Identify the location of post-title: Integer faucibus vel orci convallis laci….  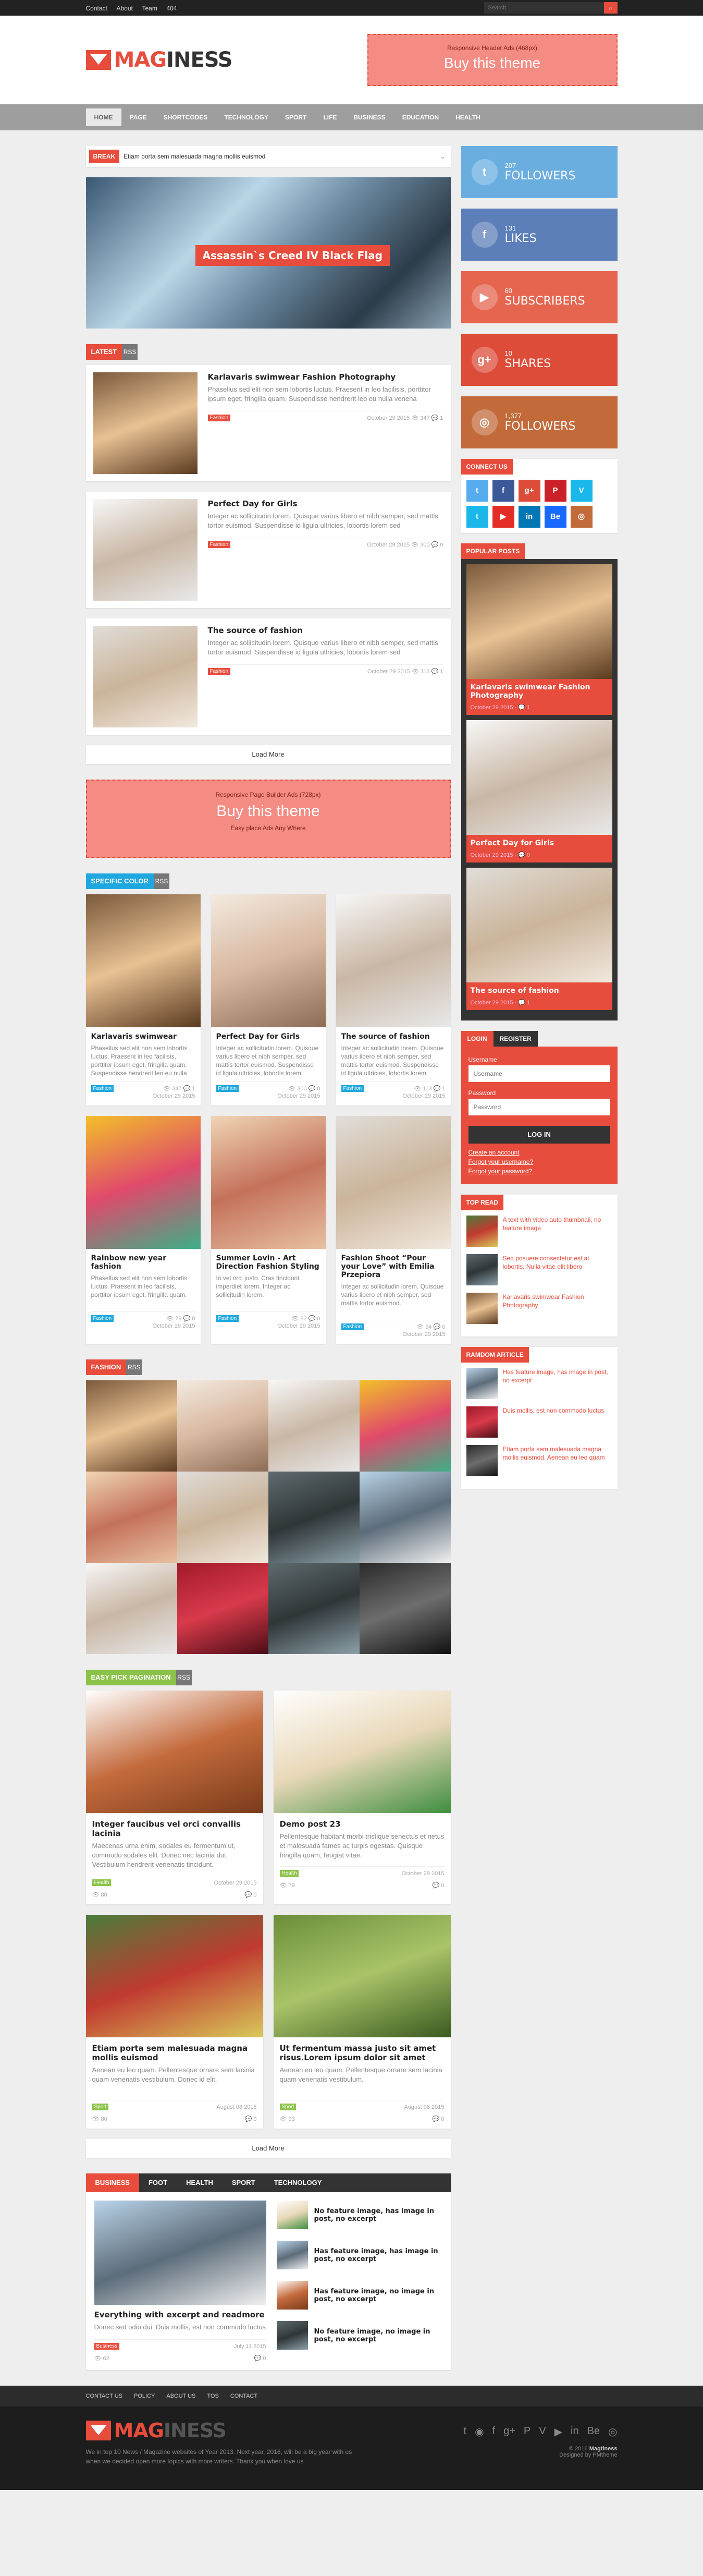
(174, 1828).